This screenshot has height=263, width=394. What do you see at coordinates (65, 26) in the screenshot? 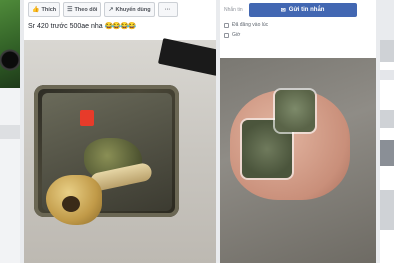
I see `post-caption-text: Sr 420 trước 500ae nha` at bounding box center [65, 26].